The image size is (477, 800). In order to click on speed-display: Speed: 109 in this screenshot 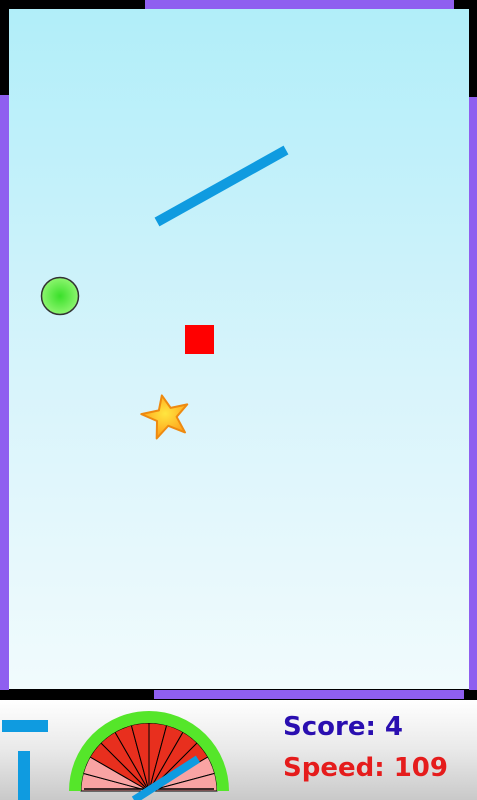, I will do `click(365, 768)`.